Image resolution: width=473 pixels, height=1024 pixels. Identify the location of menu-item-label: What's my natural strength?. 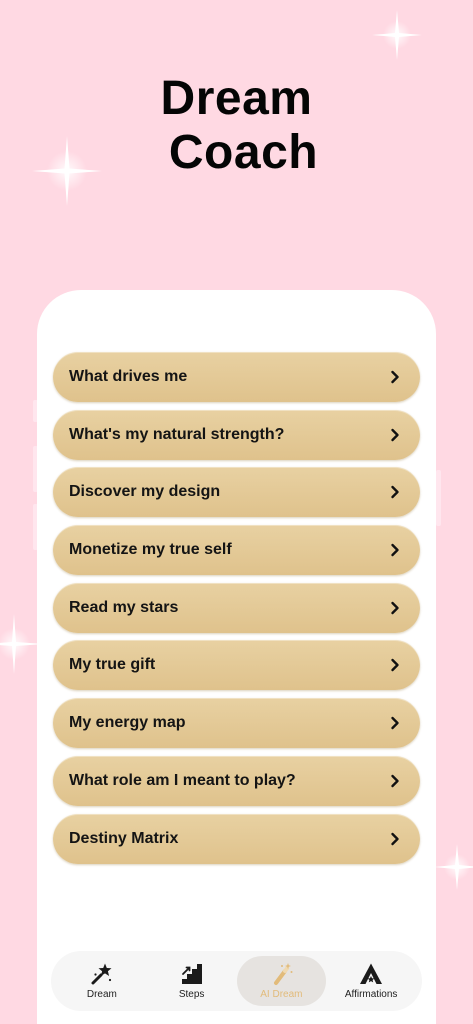
(177, 434).